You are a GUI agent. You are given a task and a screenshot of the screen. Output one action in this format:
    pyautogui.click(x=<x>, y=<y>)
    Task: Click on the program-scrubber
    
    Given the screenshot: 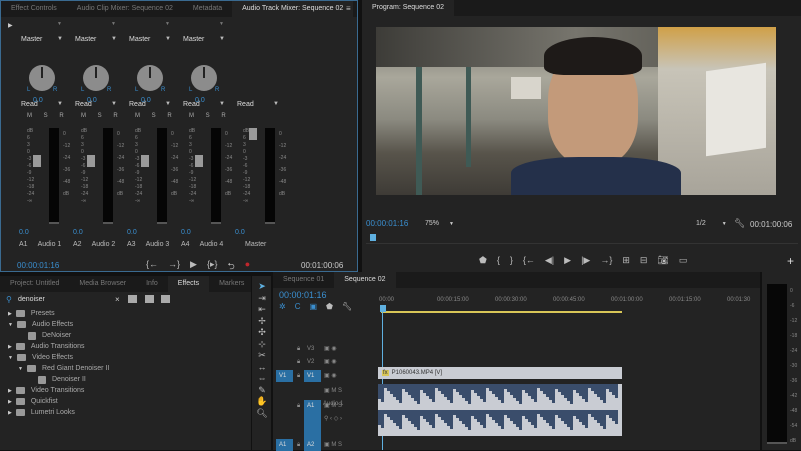 What is the action you would take?
    pyautogui.click(x=582, y=238)
    